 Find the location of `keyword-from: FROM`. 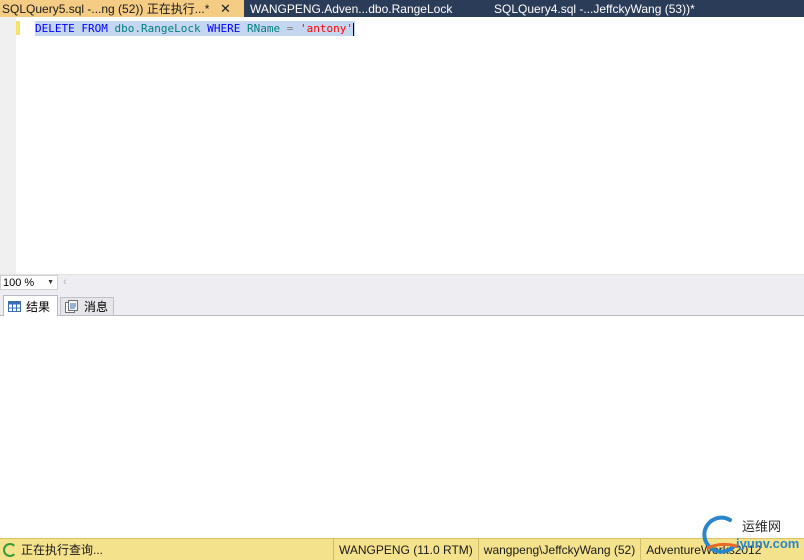

keyword-from: FROM is located at coordinates (94, 28).